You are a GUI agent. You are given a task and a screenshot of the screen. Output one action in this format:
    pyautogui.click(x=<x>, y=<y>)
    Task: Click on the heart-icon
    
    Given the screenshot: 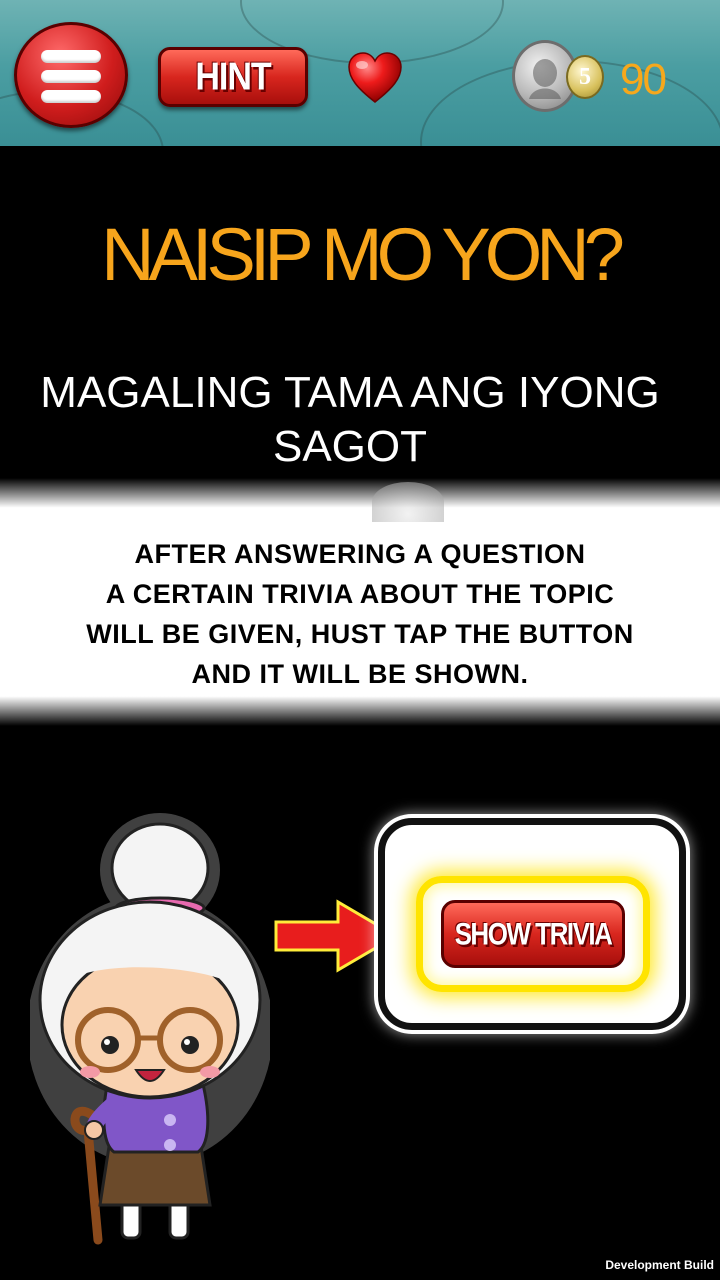 What is the action you would take?
    pyautogui.click(x=375, y=77)
    